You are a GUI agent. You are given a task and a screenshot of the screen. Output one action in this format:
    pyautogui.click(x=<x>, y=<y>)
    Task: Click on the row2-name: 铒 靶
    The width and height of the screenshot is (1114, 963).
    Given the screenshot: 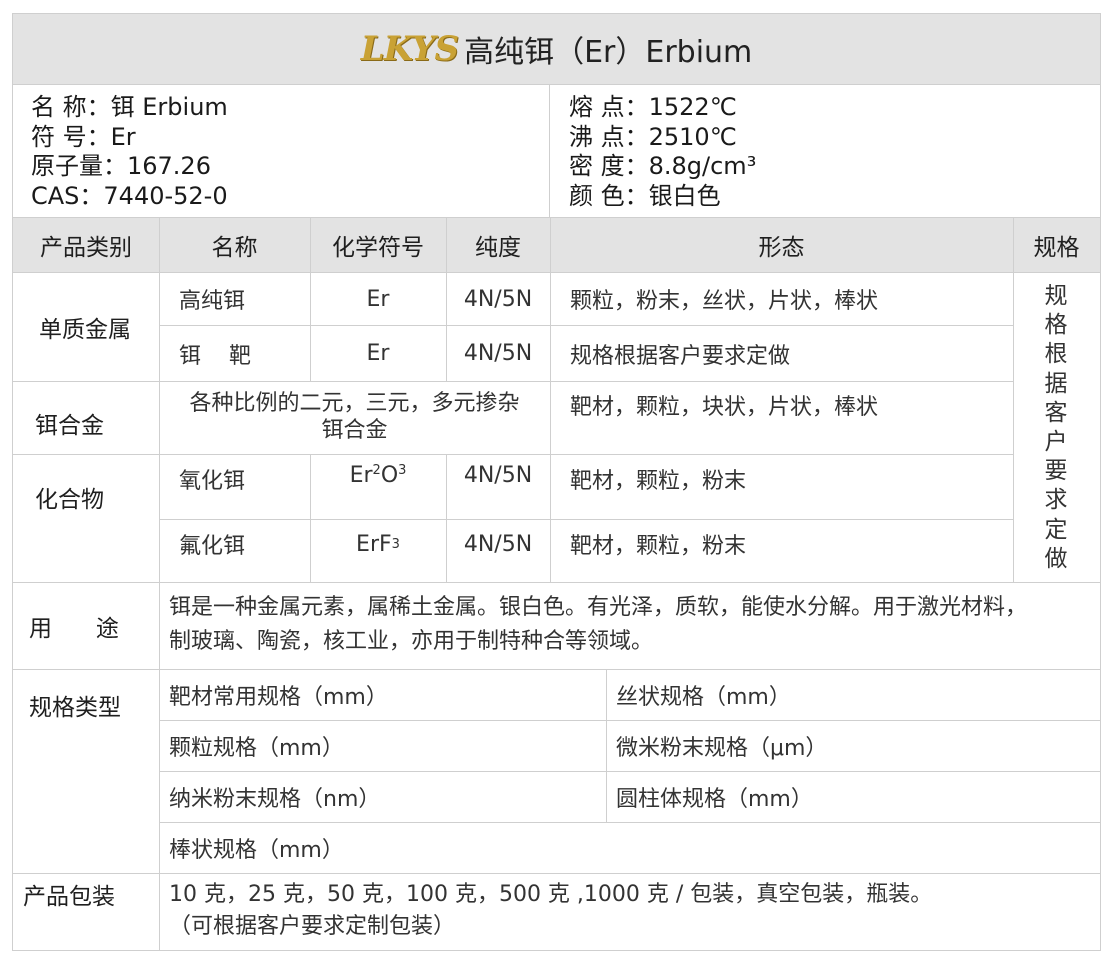 What is the action you would take?
    pyautogui.click(x=215, y=356)
    